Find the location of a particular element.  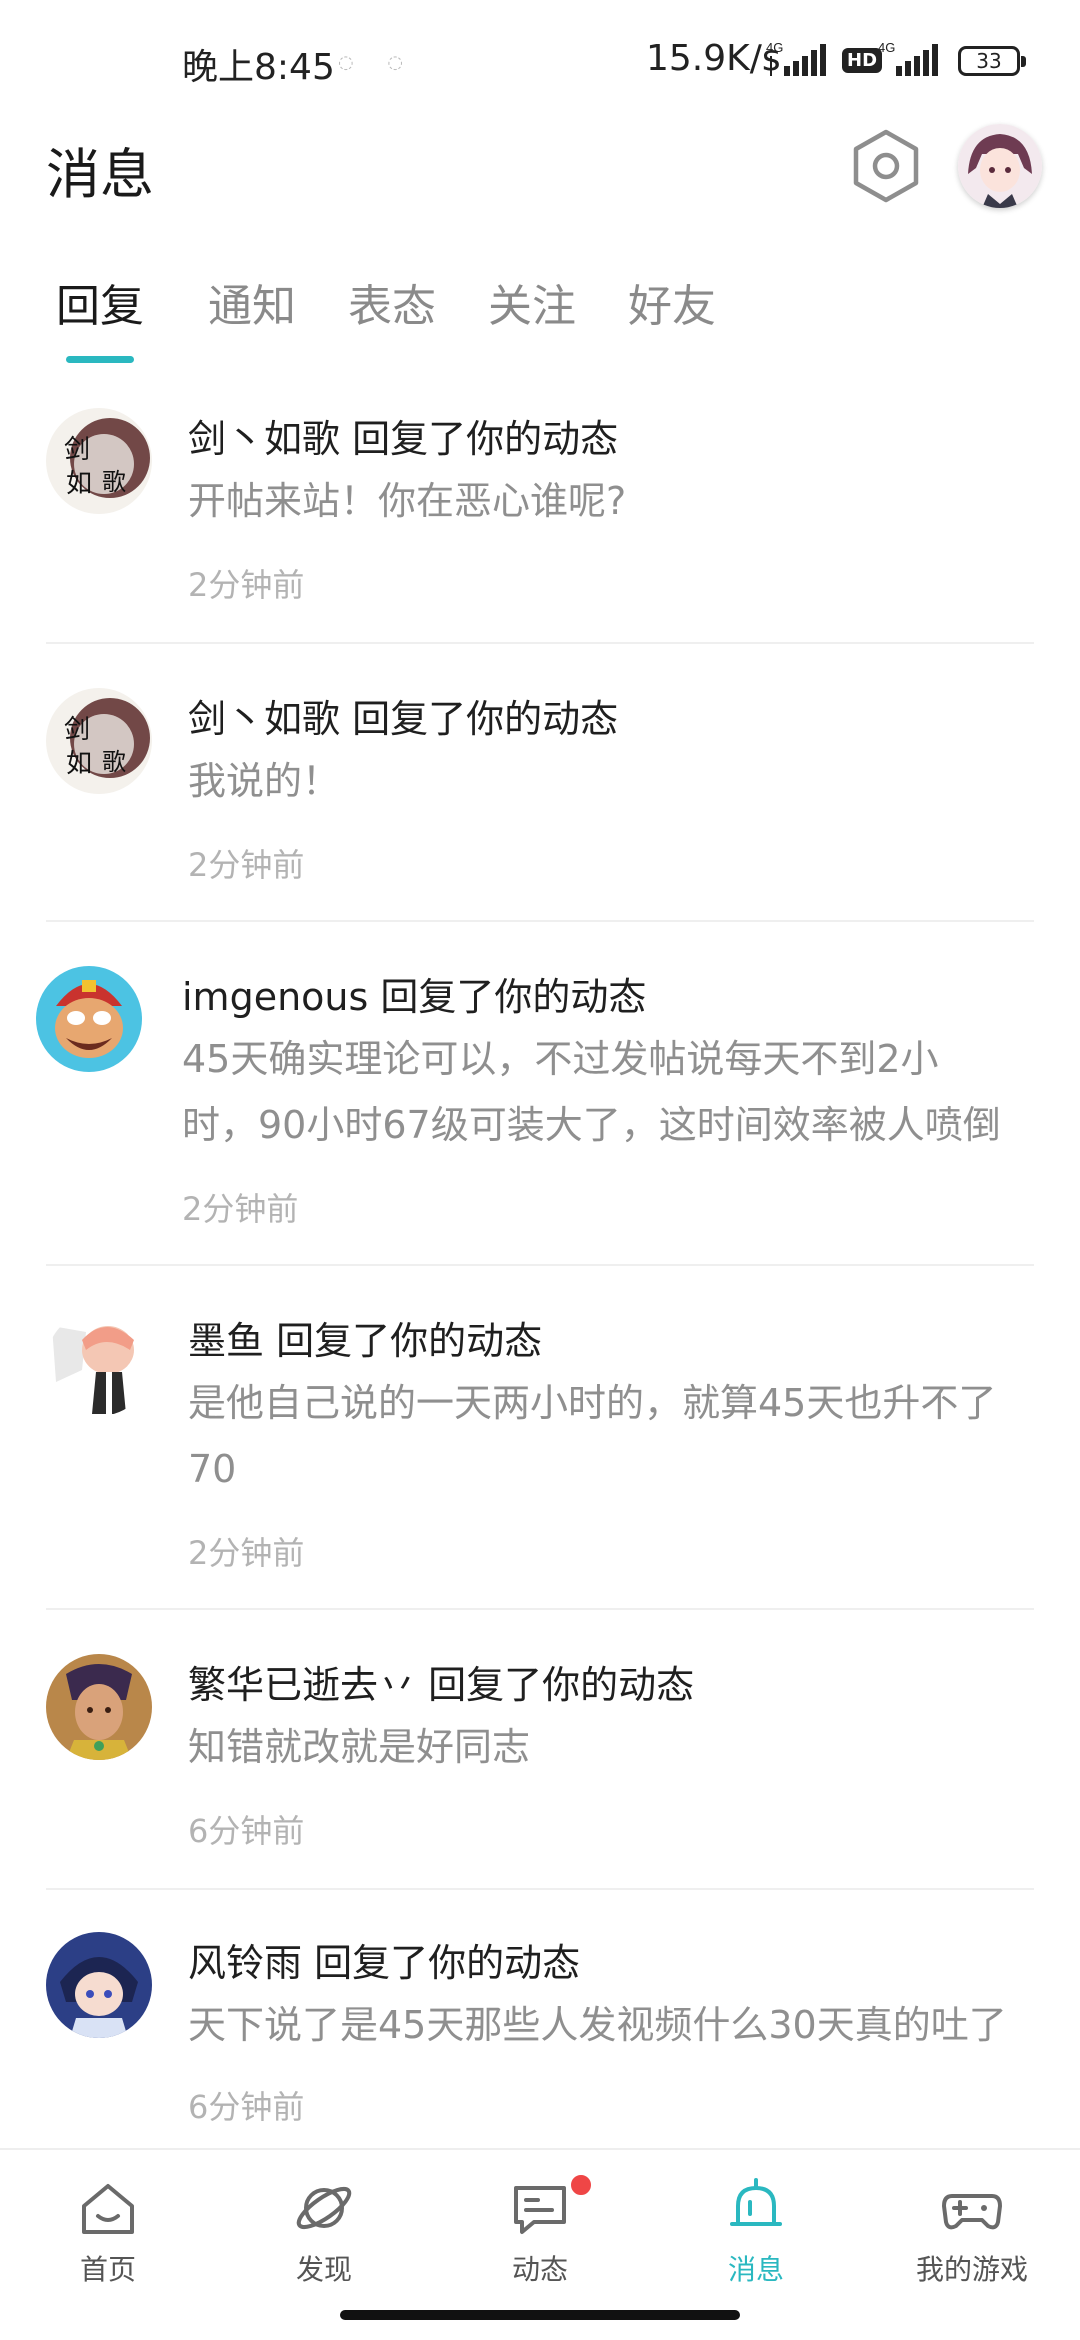

nav-messages-label: 消息 is located at coordinates (755, 2269).